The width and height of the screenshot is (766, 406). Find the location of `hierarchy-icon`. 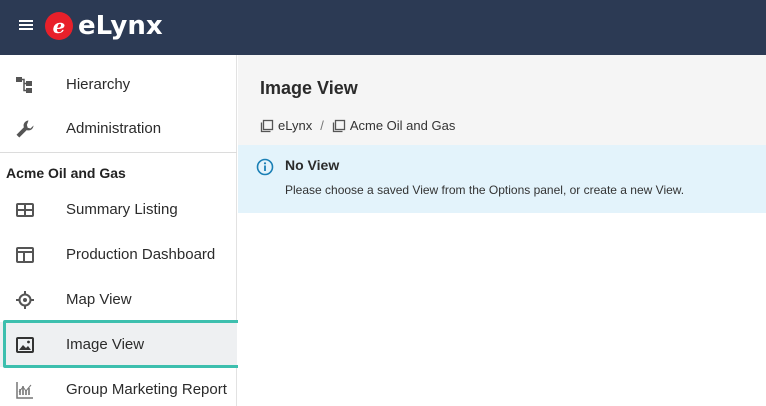

hierarchy-icon is located at coordinates (25, 85).